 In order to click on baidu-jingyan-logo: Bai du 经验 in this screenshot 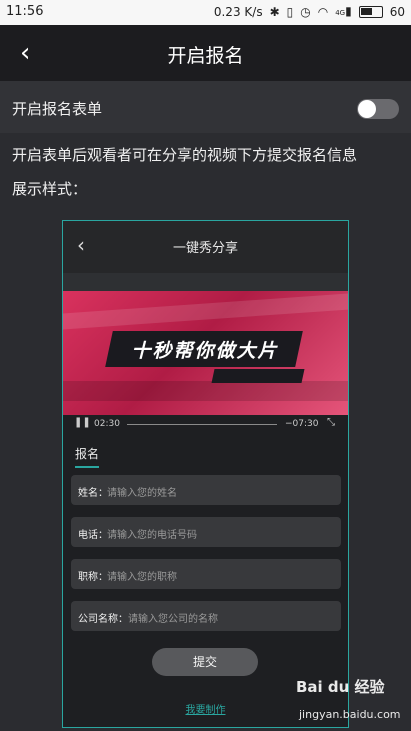, I will do `click(340, 687)`.